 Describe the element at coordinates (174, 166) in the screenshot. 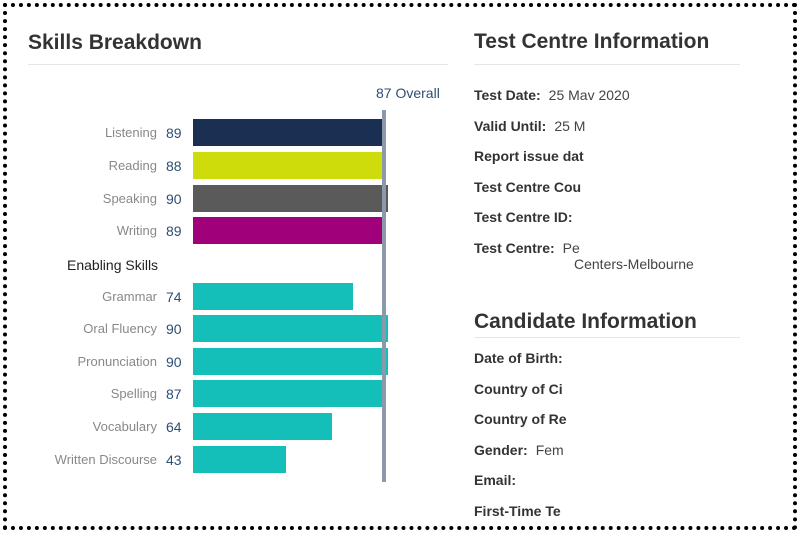

I see `skill-score: 88` at that location.